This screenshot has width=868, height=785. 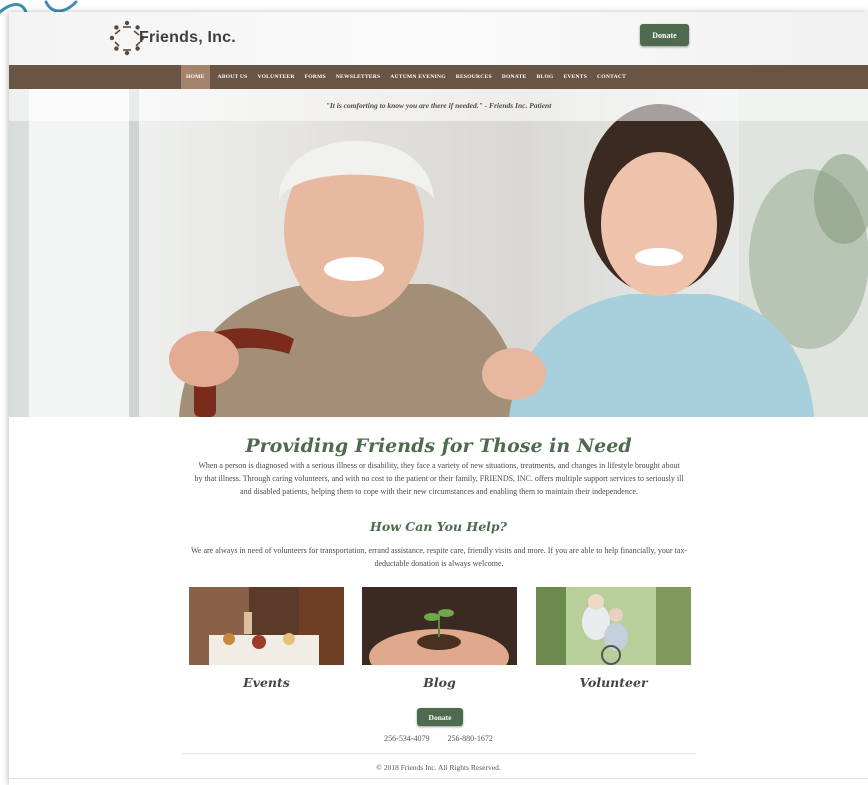 I want to click on donate-button-footer: Donate, so click(x=440, y=717).